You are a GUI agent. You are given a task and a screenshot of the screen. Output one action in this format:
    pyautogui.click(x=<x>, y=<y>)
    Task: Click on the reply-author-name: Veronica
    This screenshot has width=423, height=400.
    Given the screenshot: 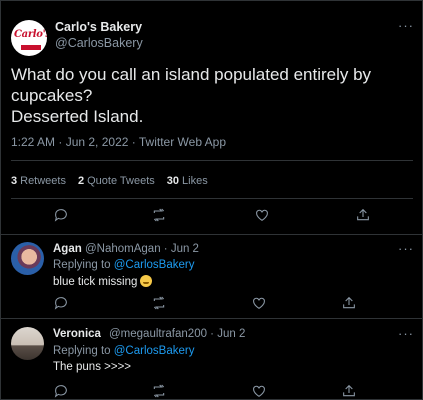 What is the action you would take?
    pyautogui.click(x=77, y=334)
    